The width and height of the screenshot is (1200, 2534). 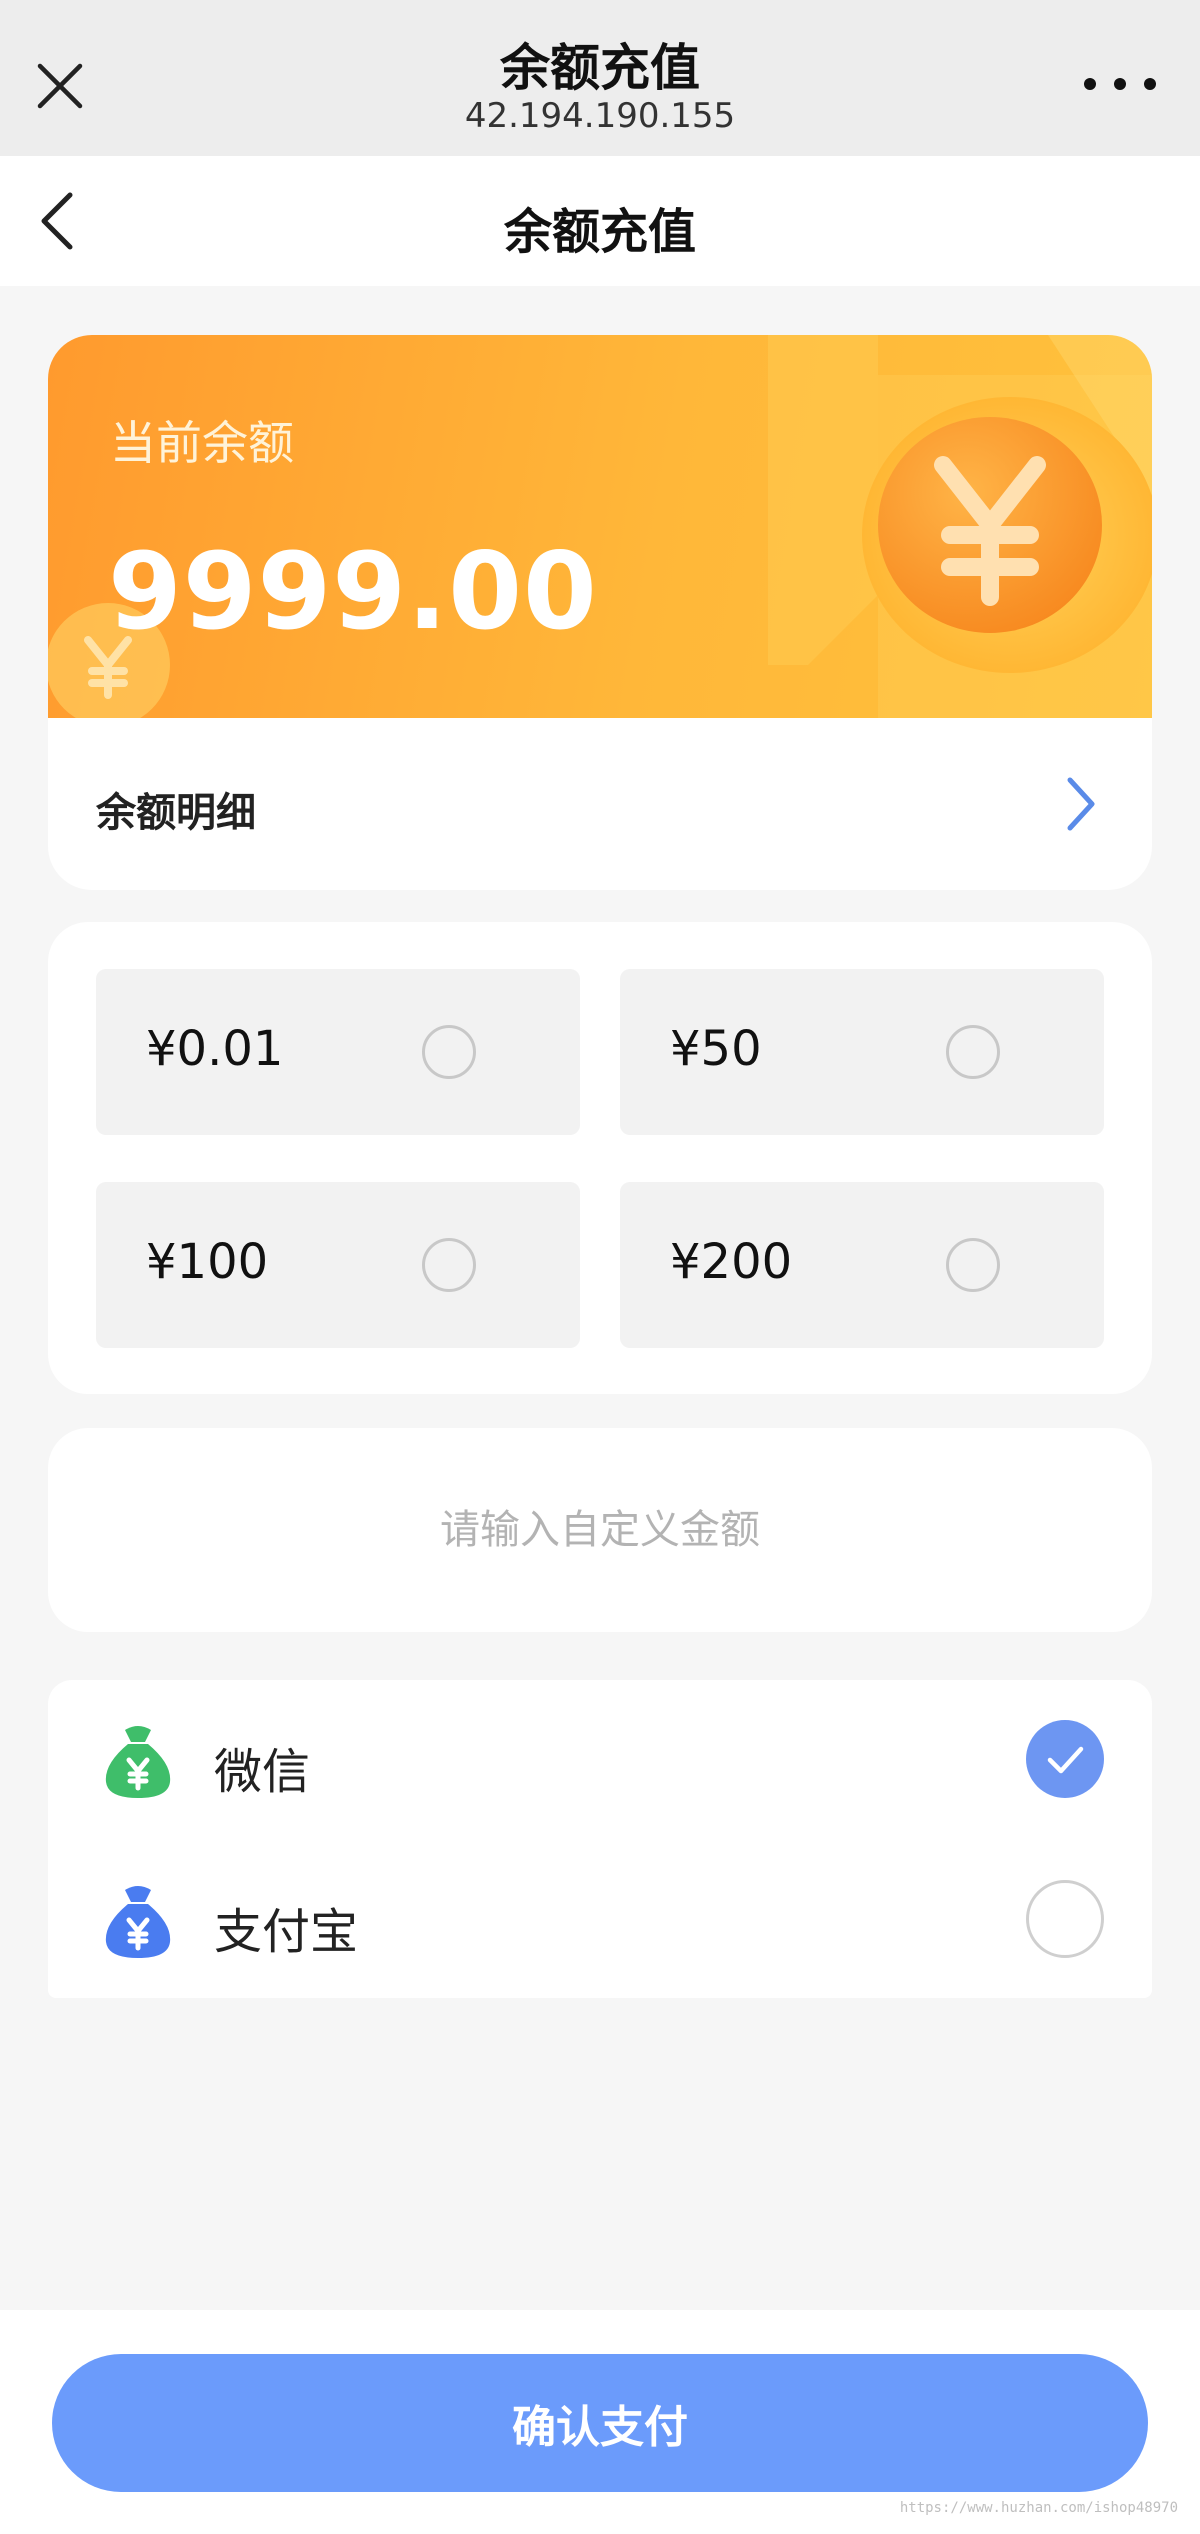 What do you see at coordinates (207, 1262) in the screenshot?
I see `amount-option-label: ¥100` at bounding box center [207, 1262].